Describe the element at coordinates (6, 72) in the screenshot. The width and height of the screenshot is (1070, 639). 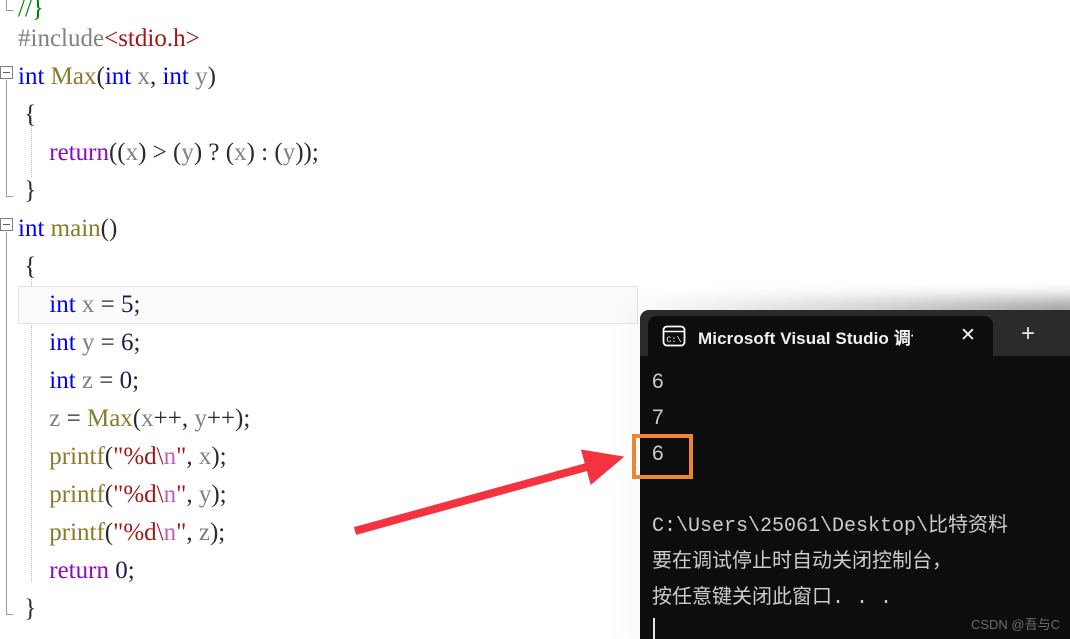
I see `fold-toggle-max` at that location.